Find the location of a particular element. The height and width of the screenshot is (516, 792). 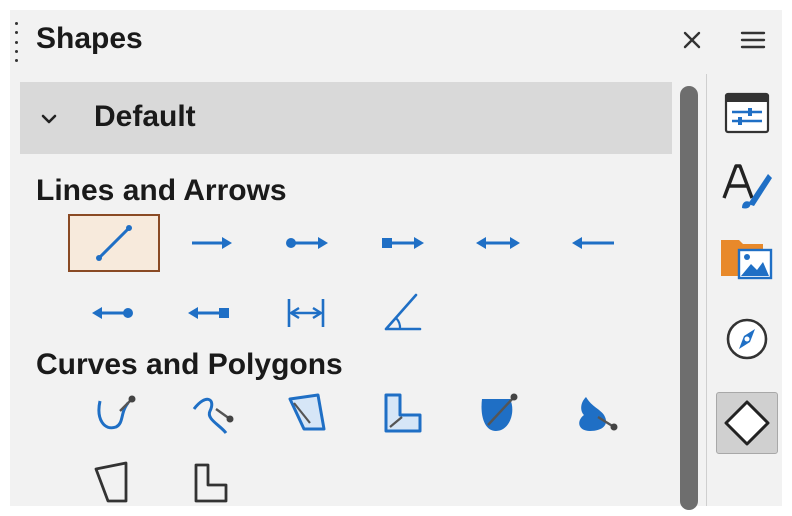

polygon-45-filled-icon is located at coordinates (403, 413).